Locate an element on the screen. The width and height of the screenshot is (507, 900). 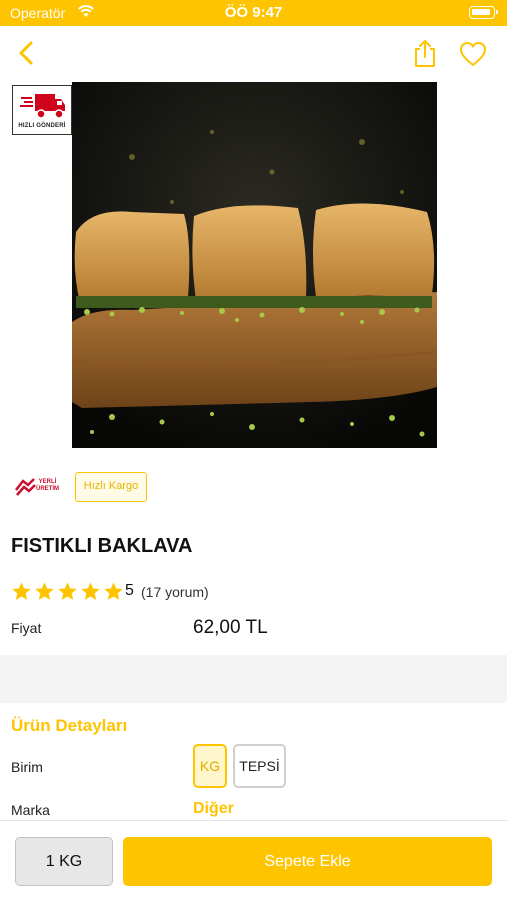
price-label: Fiyat is located at coordinates (26, 628).